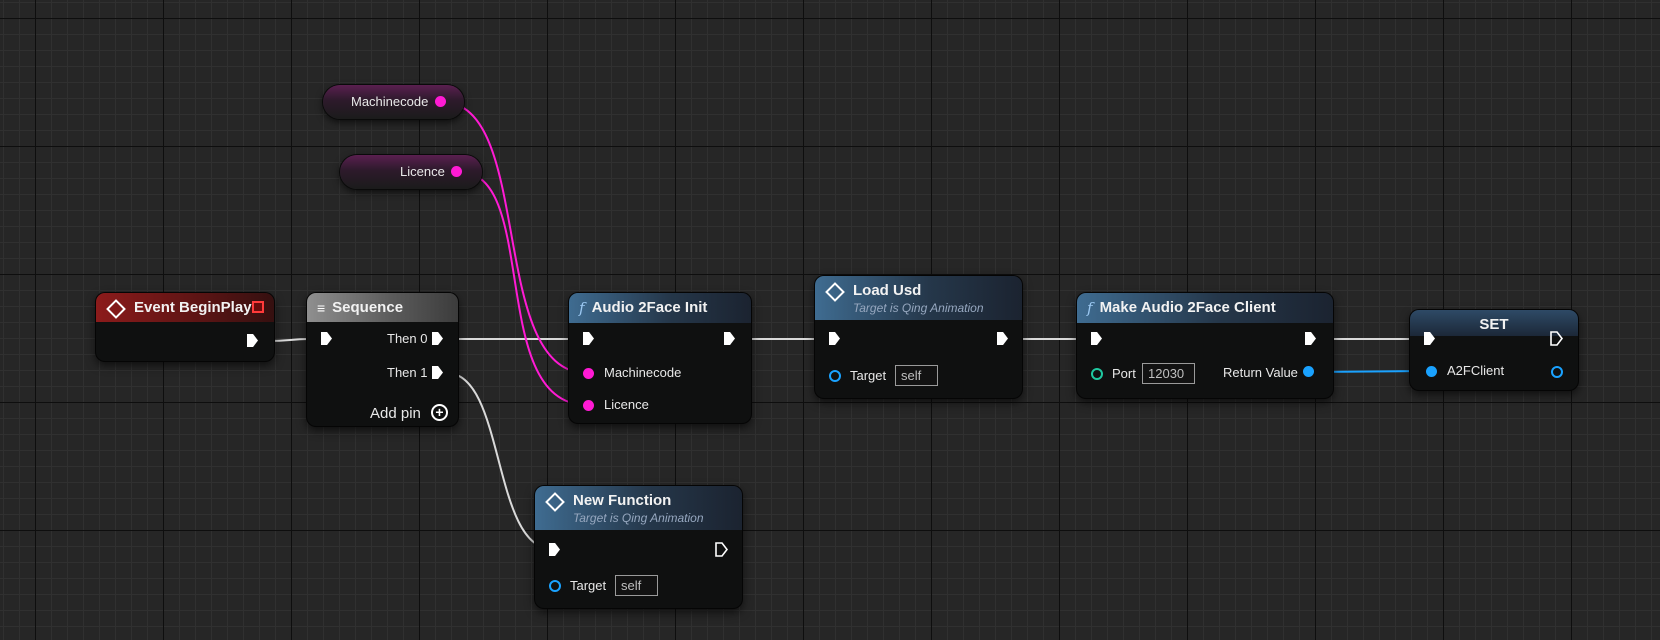 The width and height of the screenshot is (1660, 640). I want to click on licence-output-pin, so click(456, 171).